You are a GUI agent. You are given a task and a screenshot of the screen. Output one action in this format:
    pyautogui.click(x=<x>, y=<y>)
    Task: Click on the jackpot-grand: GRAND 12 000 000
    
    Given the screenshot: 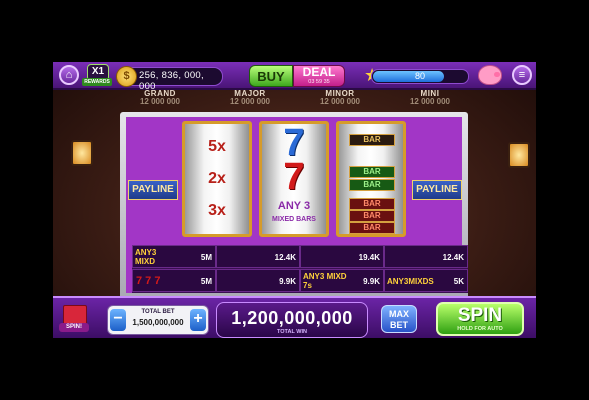 What is the action you would take?
    pyautogui.click(x=160, y=98)
    